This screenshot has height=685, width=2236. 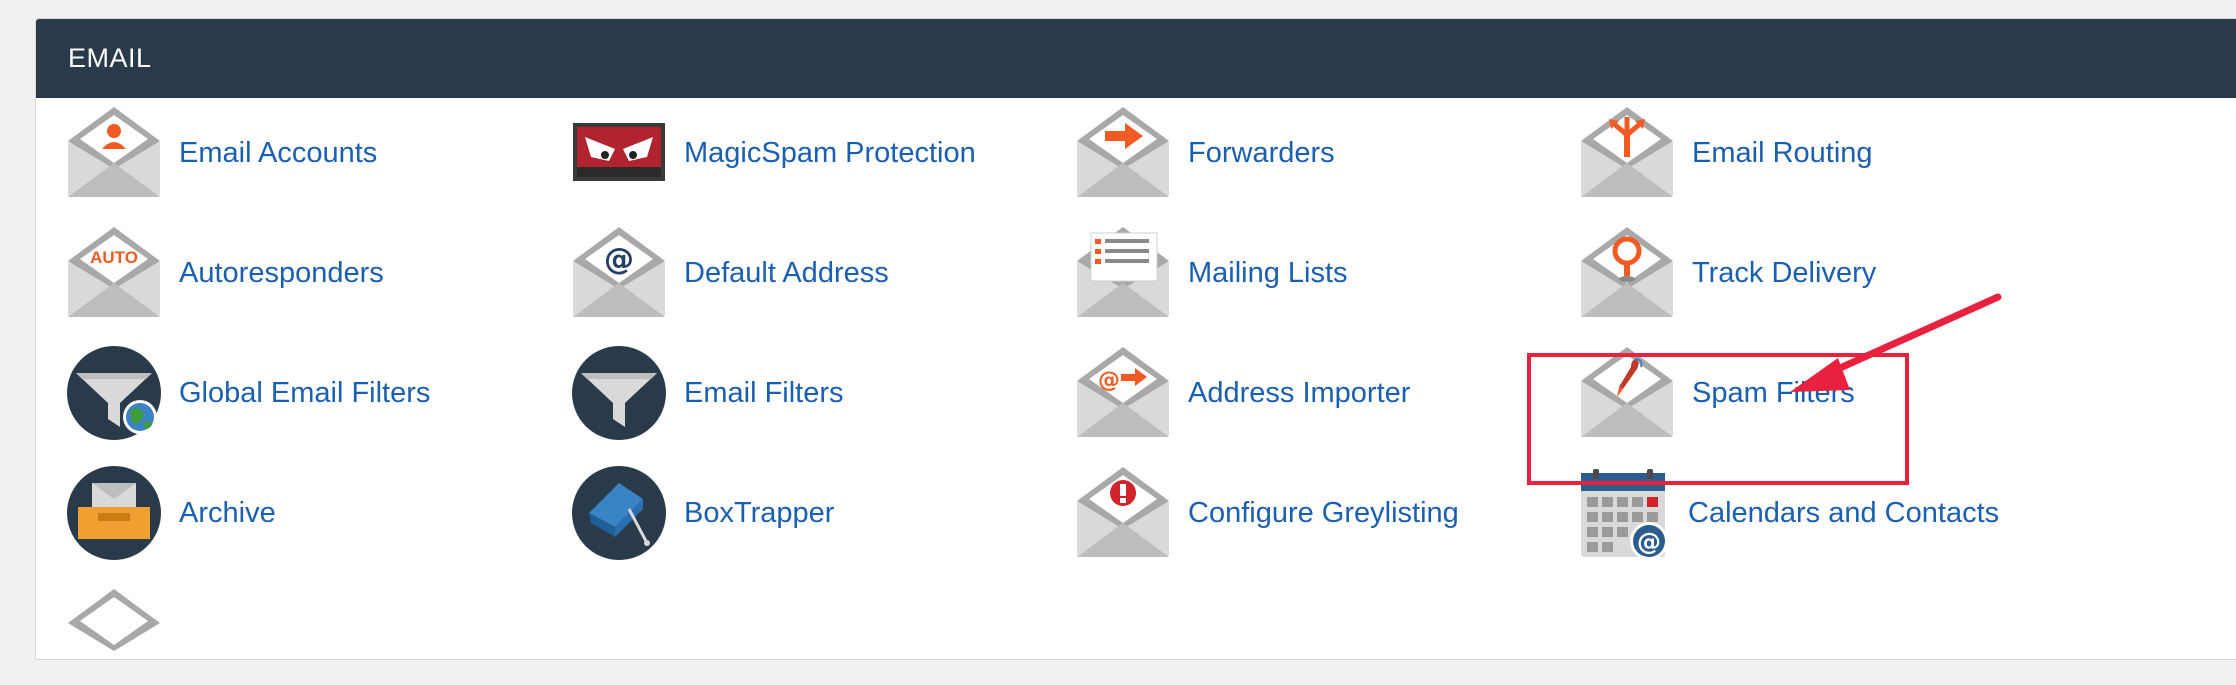 What do you see at coordinates (114, 153) in the screenshot?
I see `envelope-person-icon` at bounding box center [114, 153].